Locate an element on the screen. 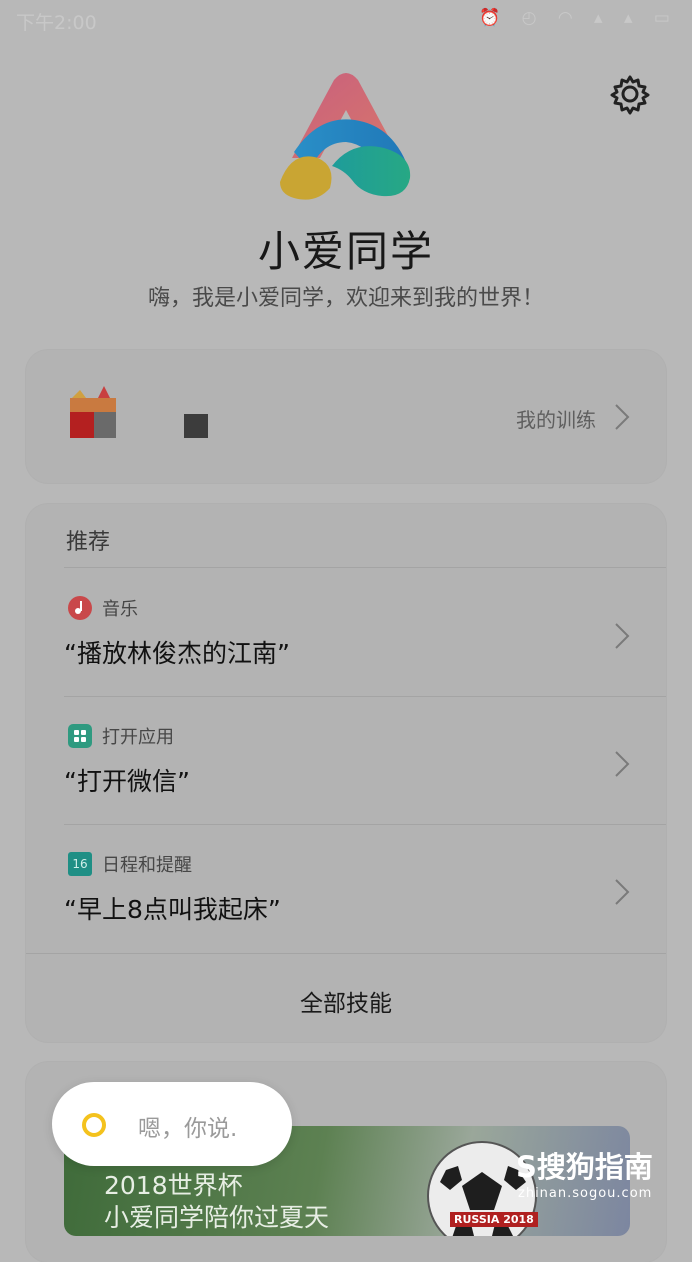  divider is located at coordinates (346, 953).